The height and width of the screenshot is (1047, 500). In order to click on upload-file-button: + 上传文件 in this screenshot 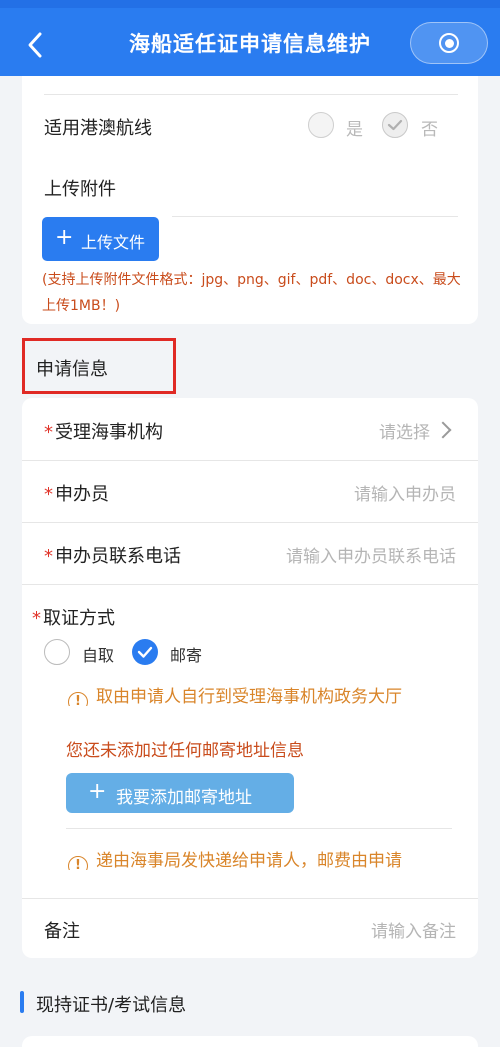, I will do `click(100, 239)`.